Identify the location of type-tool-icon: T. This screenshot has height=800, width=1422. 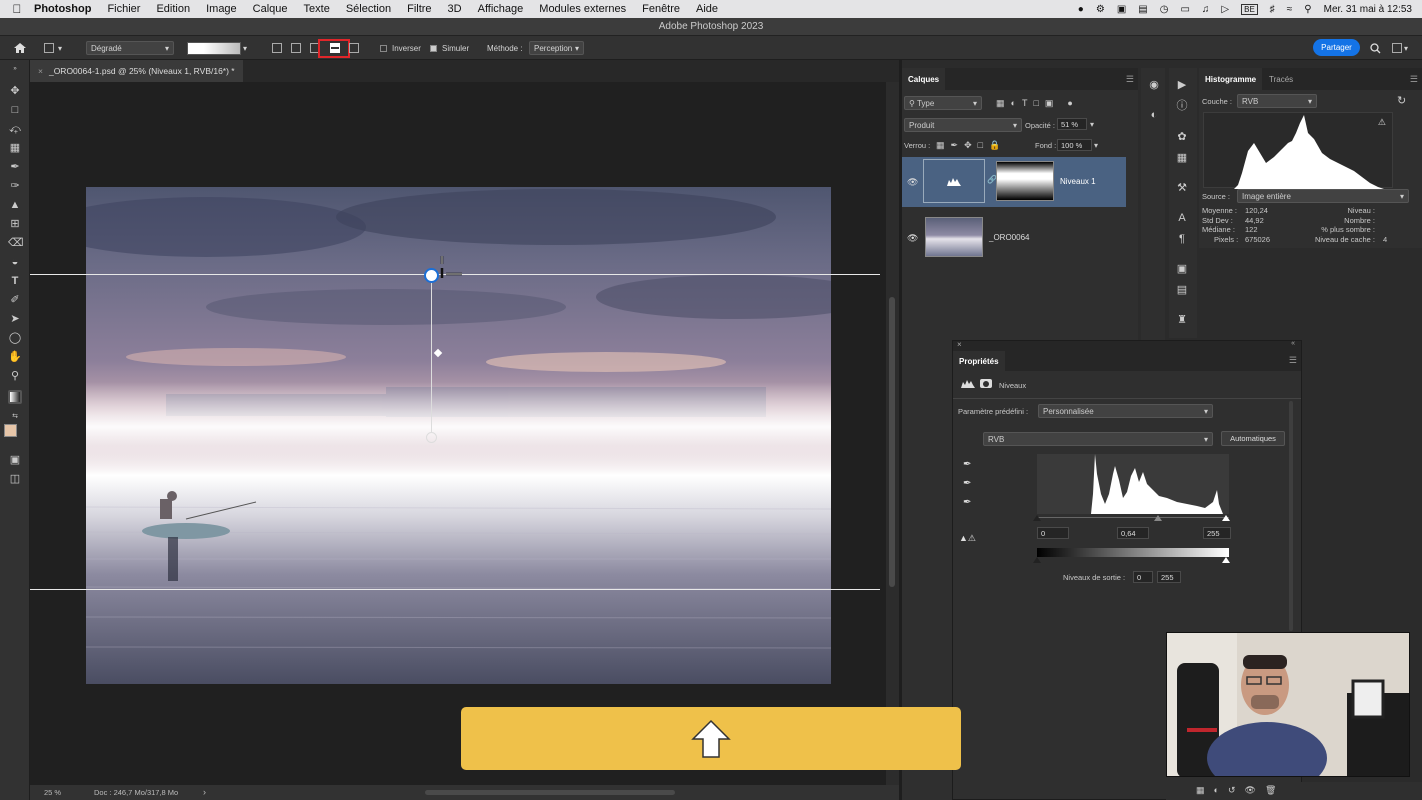
(15, 281).